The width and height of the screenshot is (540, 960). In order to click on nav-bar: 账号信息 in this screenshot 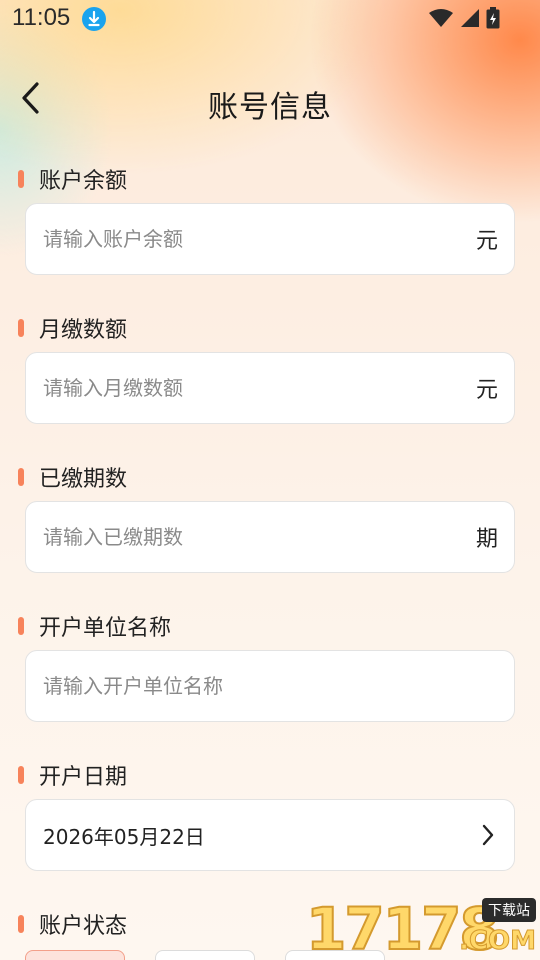, I will do `click(270, 100)`.